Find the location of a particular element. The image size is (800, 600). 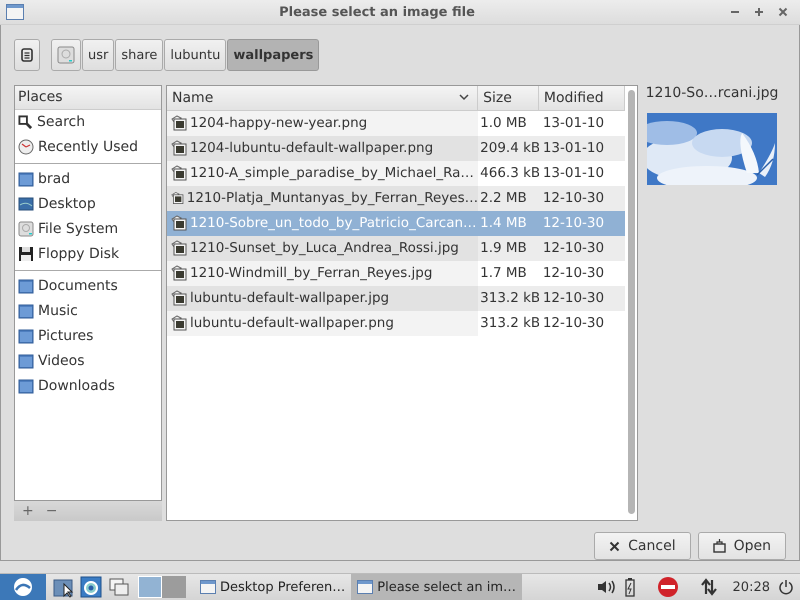

file-size: 466.3 kB is located at coordinates (509, 174).